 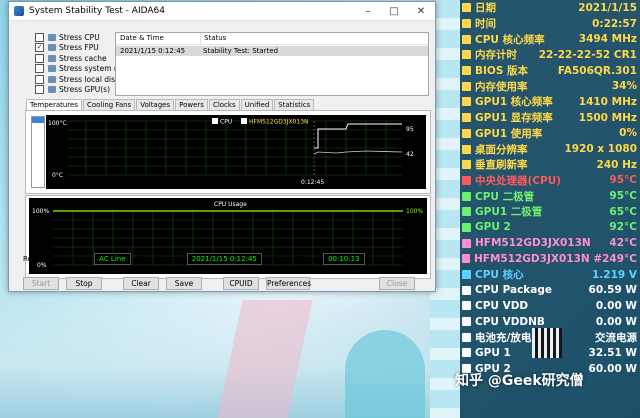 I want to click on clock-icon, so click(x=466, y=24).